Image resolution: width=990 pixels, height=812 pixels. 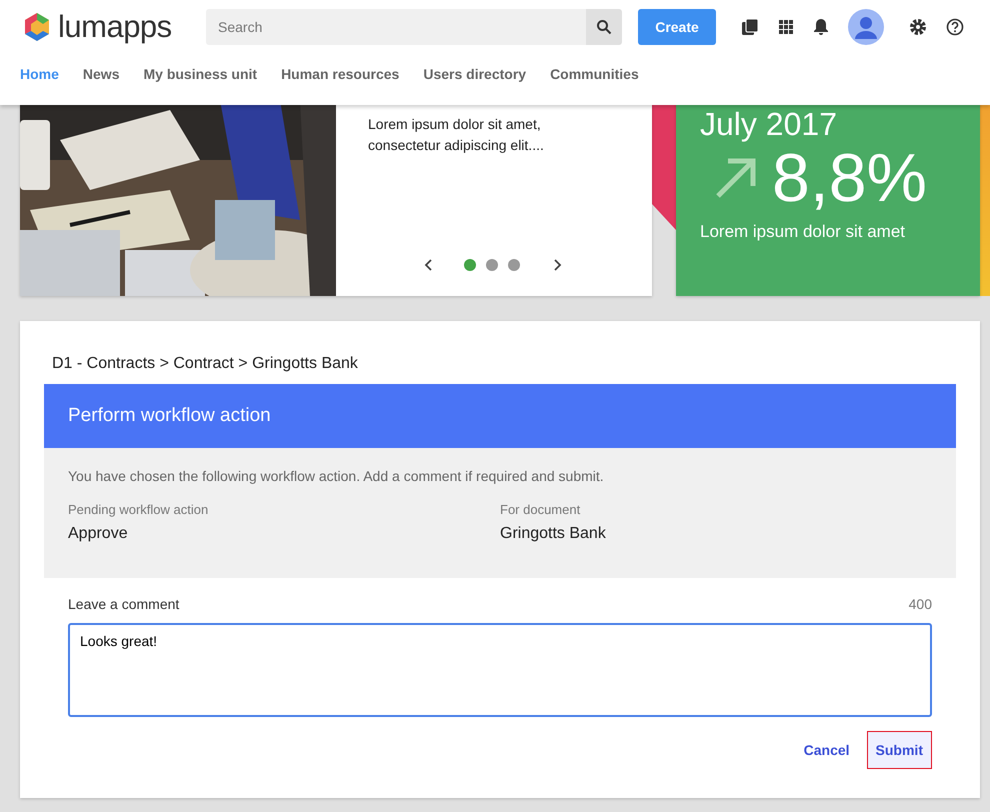 I want to click on field-value: Gringotts Bank, so click(x=553, y=534).